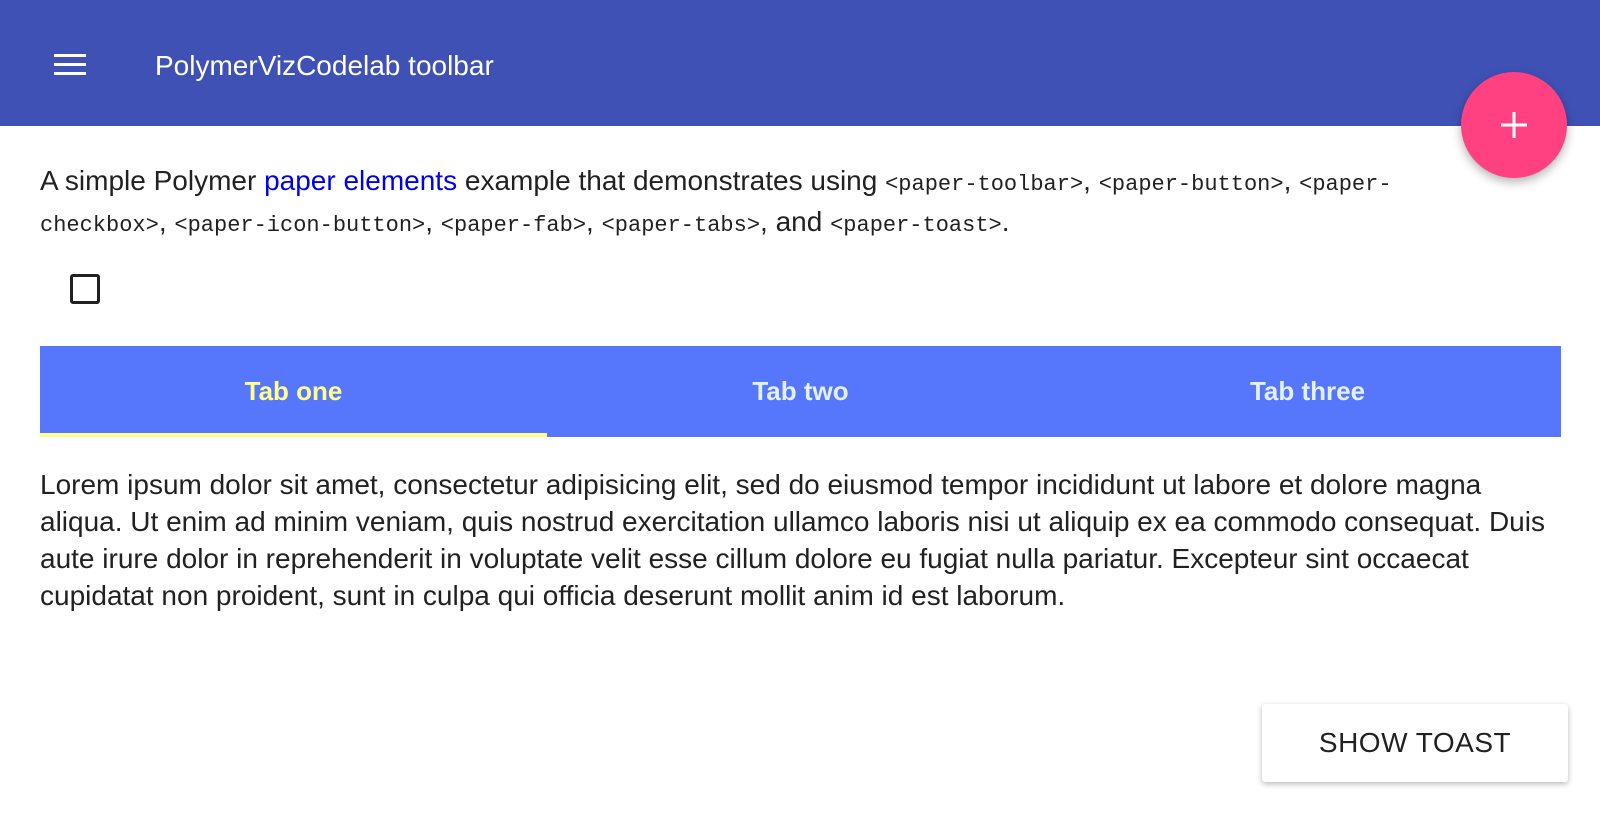 This screenshot has width=1600, height=833. I want to click on tab-label: Tab one, so click(293, 391).